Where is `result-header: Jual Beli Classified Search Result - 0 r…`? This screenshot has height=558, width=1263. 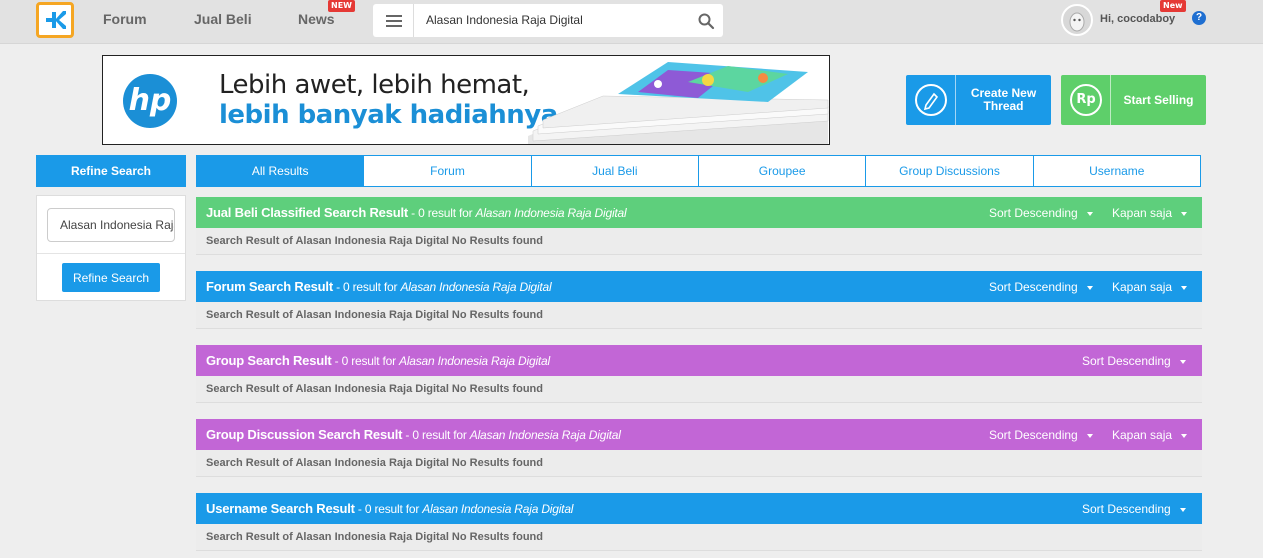 result-header: Jual Beli Classified Search Result - 0 r… is located at coordinates (699, 212).